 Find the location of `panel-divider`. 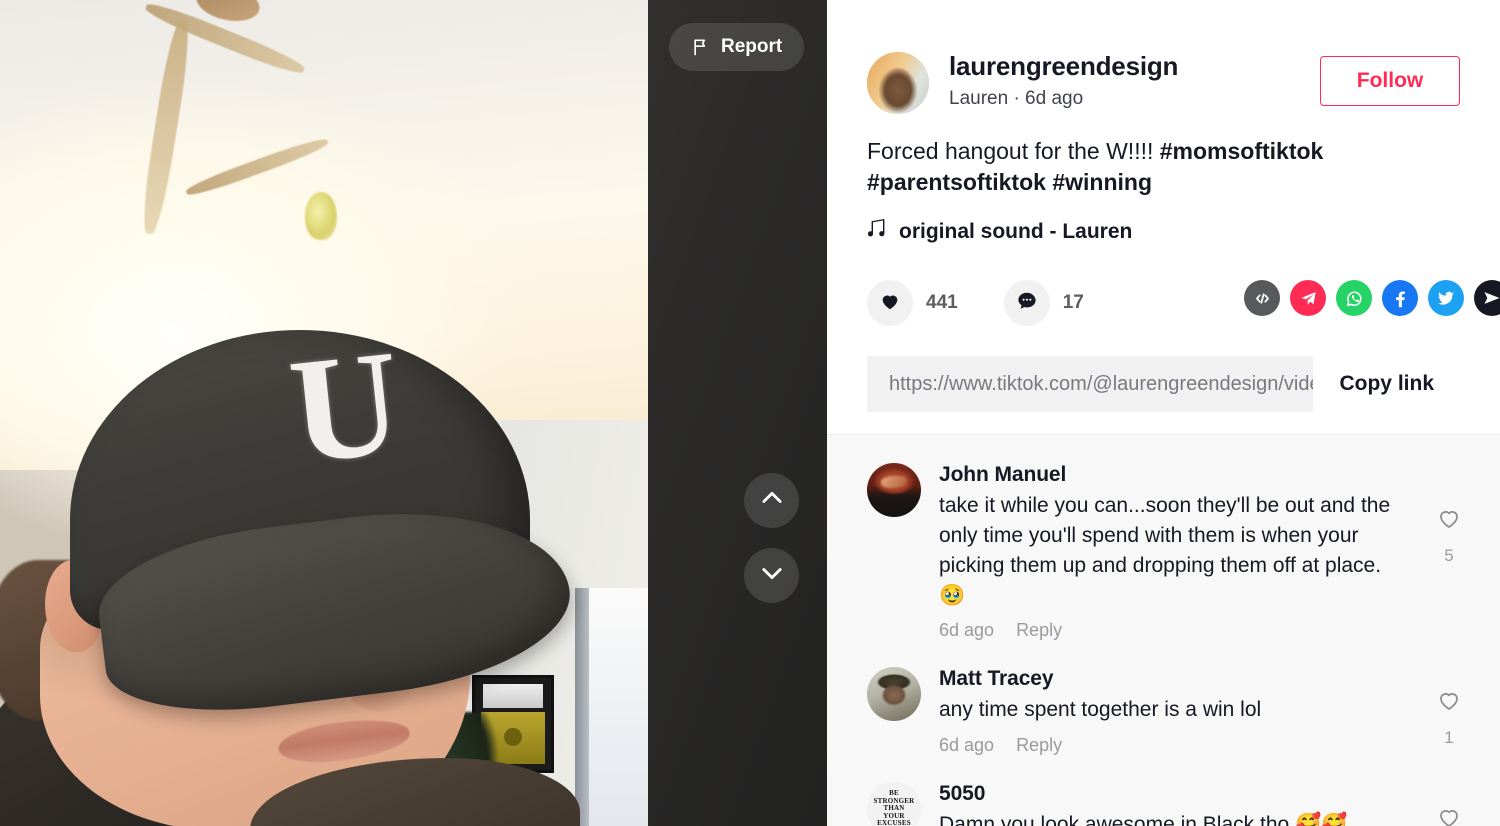

panel-divider is located at coordinates (1163, 435).